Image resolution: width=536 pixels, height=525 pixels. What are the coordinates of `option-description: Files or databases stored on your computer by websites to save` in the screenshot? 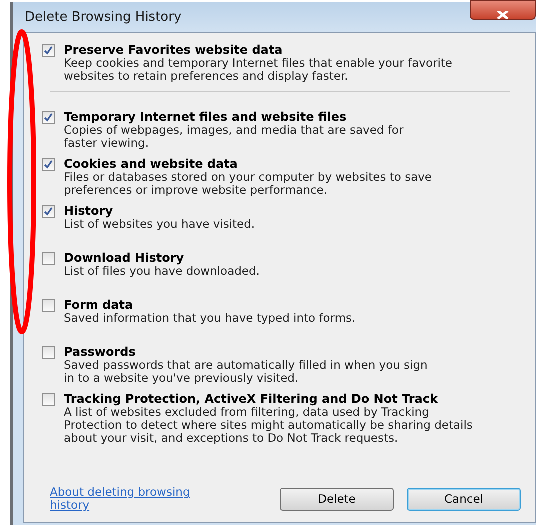 It's located at (248, 177).